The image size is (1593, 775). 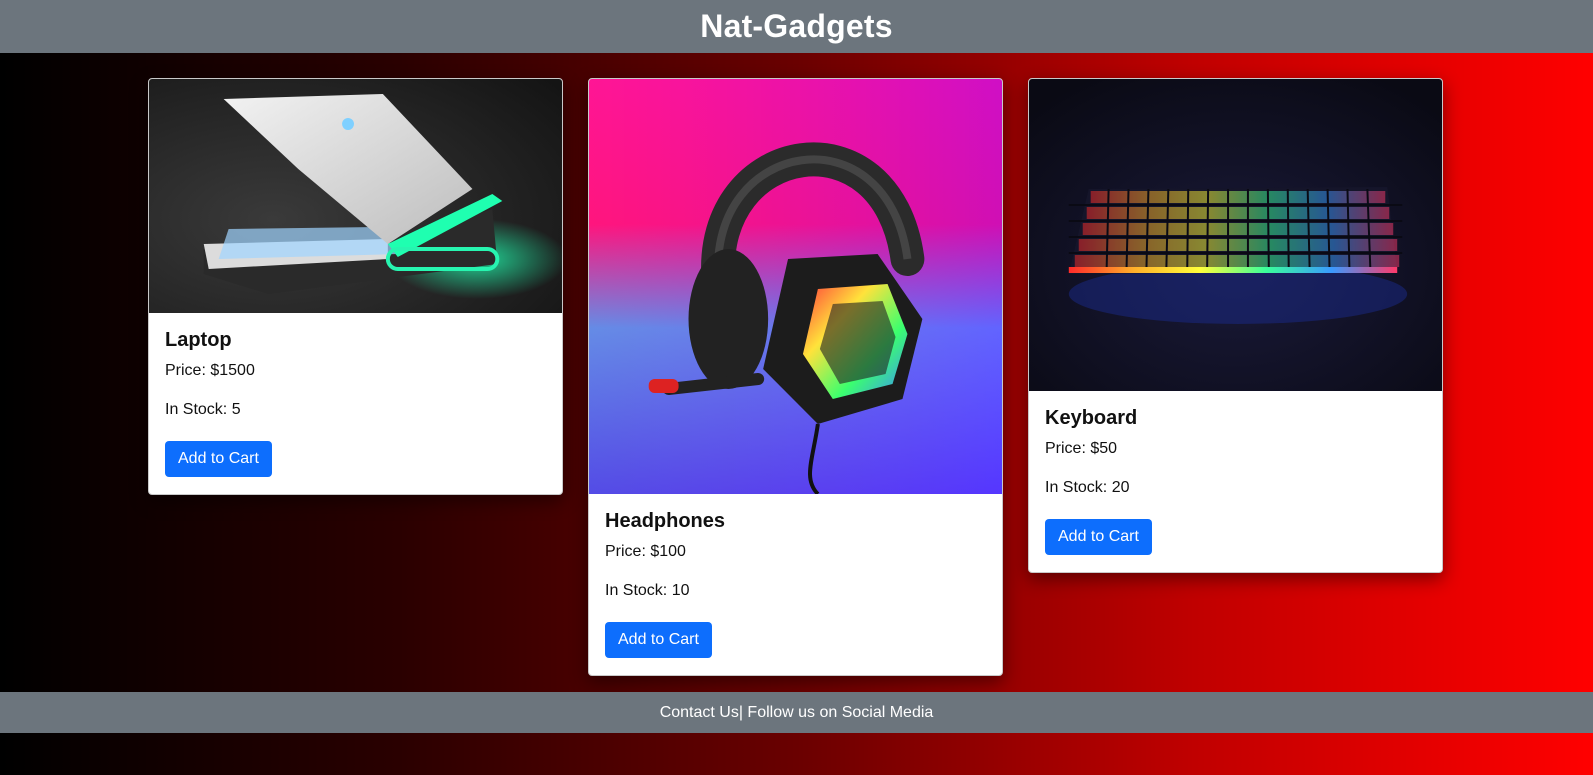 What do you see at coordinates (1087, 487) in the screenshot?
I see `product-stock: In Stock: 20` at bounding box center [1087, 487].